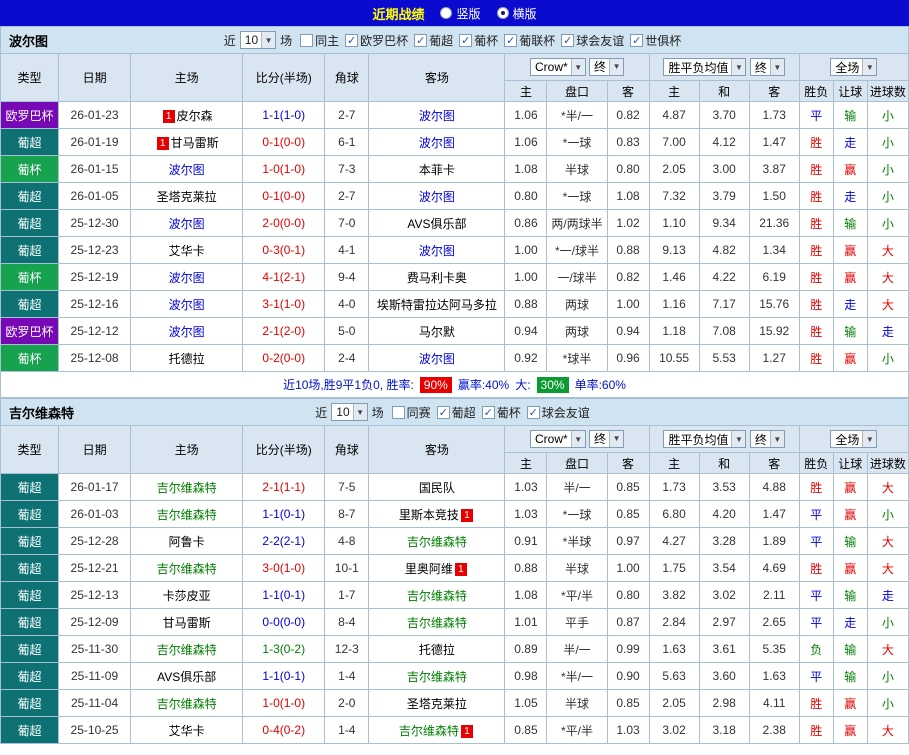 This screenshot has width=909, height=755. Describe the element at coordinates (187, 358) in the screenshot. I see `cell-home-team: 托德拉` at that location.